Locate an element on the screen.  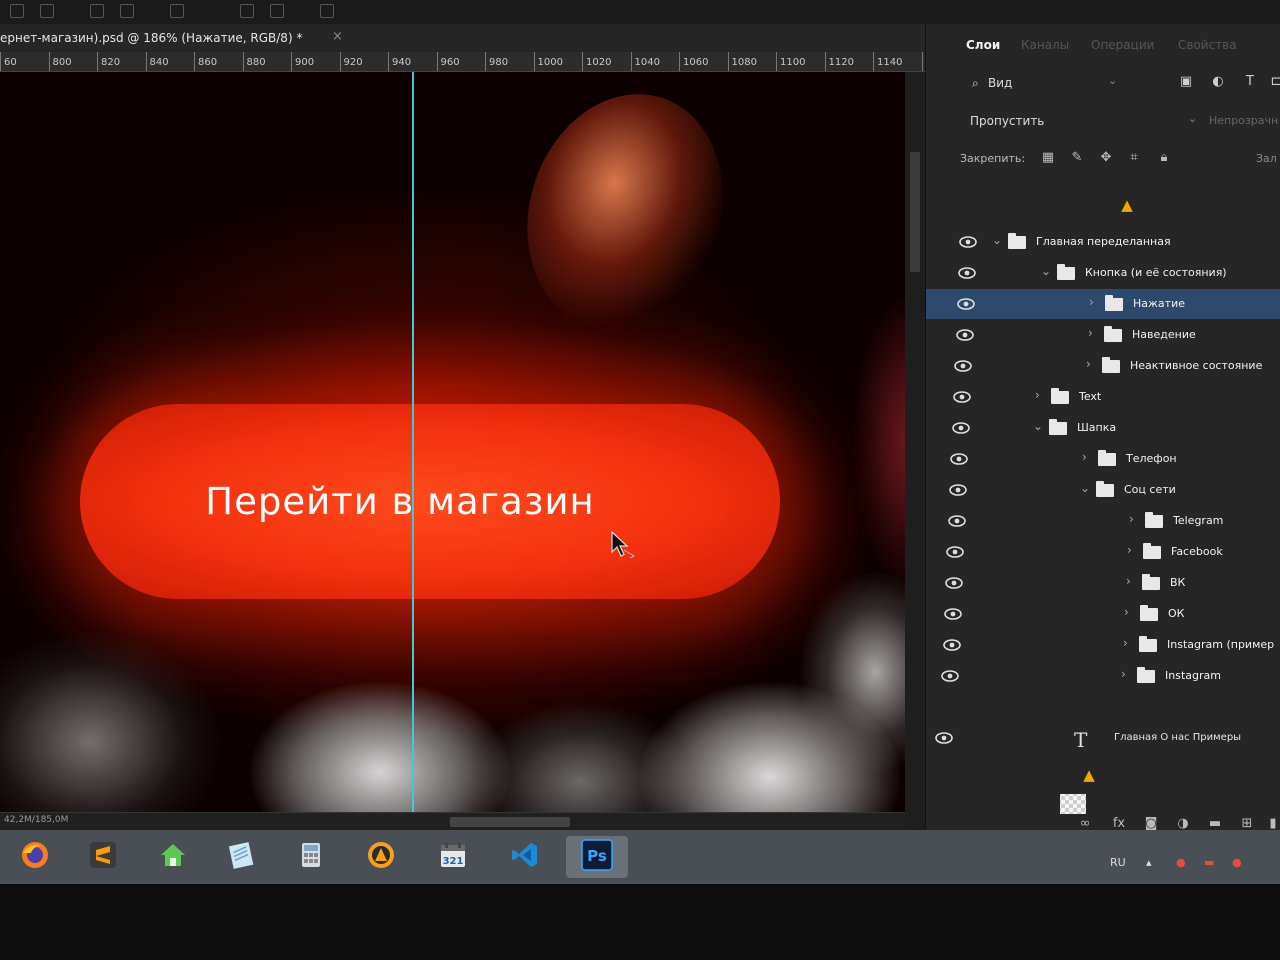
tab-properties: Свойства is located at coordinates (1207, 45).